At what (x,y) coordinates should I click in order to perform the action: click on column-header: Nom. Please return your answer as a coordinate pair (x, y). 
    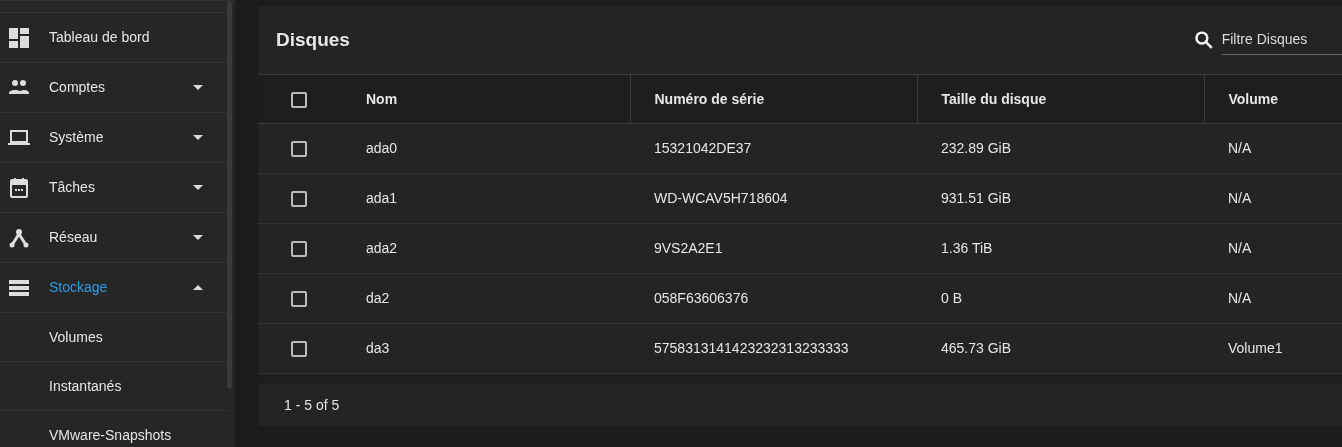
    Looking at the image, I should click on (382, 98).